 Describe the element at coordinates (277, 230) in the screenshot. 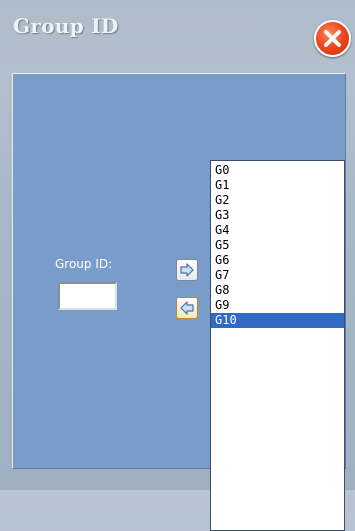

I see `list-item: G4` at that location.